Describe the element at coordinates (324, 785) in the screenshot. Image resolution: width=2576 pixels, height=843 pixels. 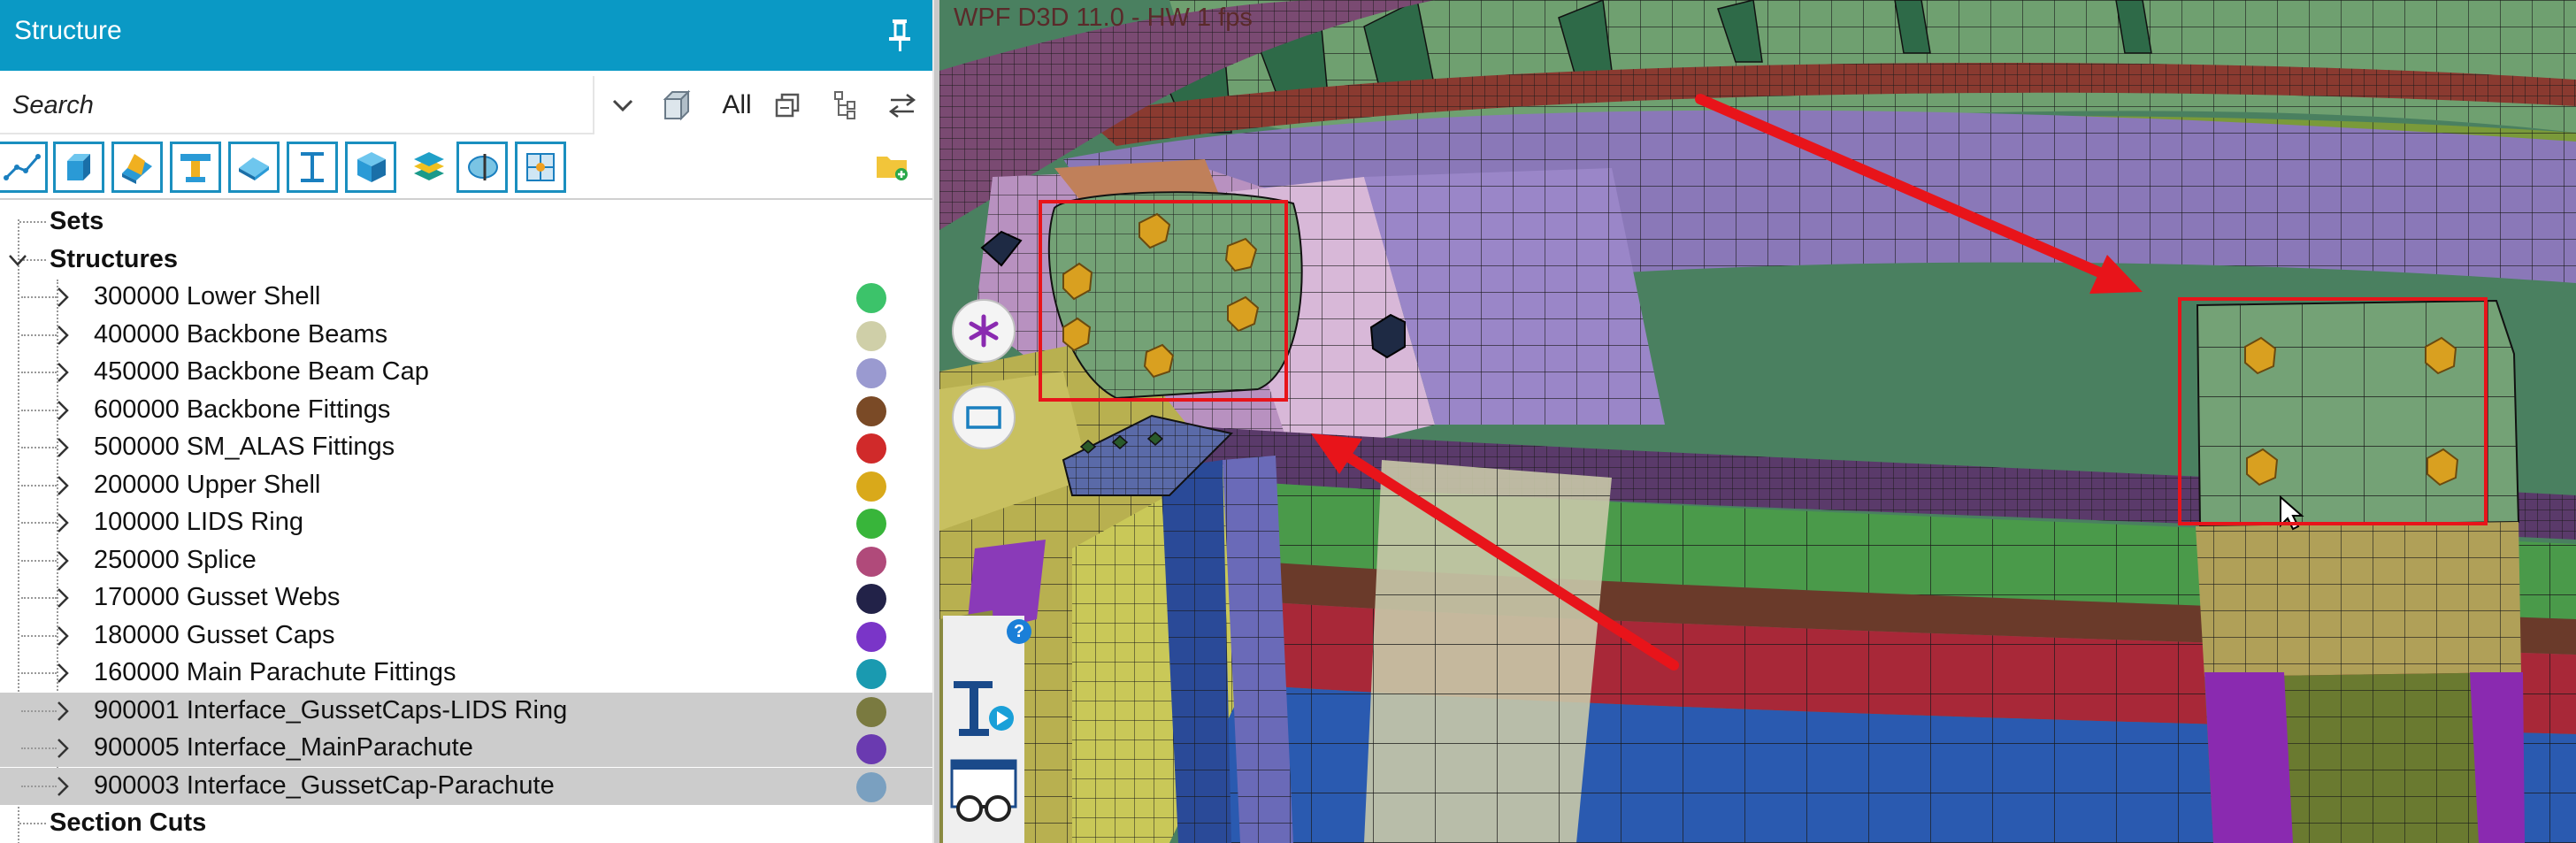
I see `tree-item-label: 900003 Interface_GussetCap-Parachute` at that location.